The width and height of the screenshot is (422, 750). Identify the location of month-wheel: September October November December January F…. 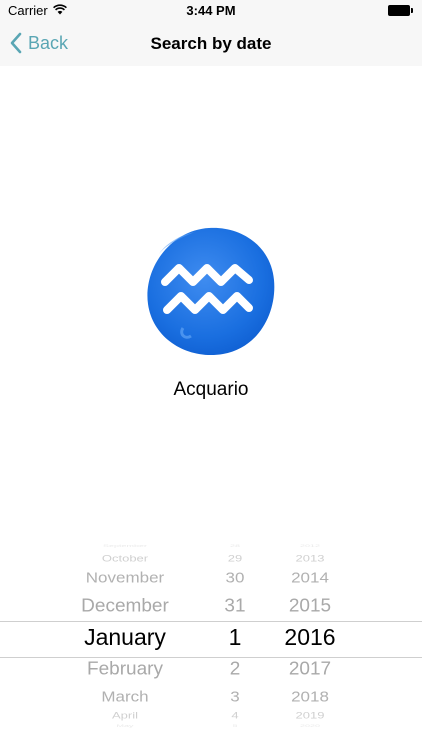
(125, 635).